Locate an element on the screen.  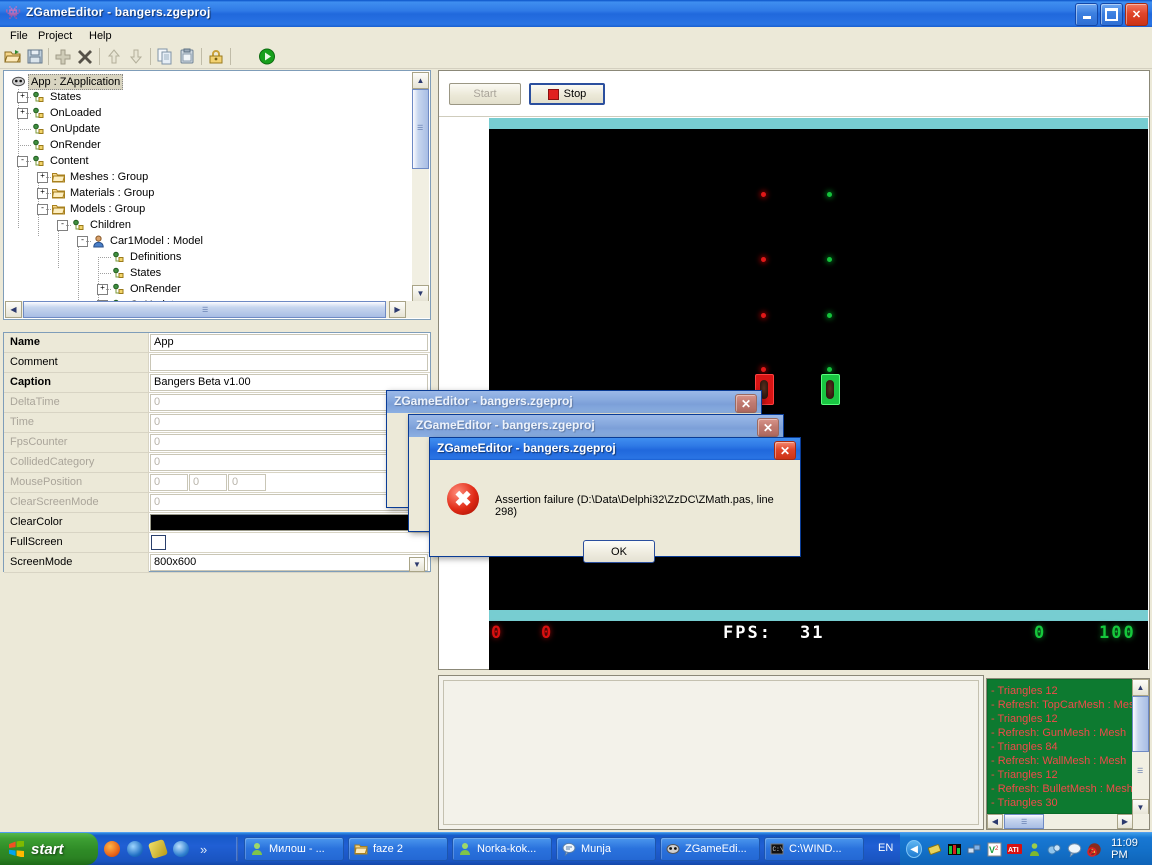
firefox-icon is located at coordinates (112, 849).